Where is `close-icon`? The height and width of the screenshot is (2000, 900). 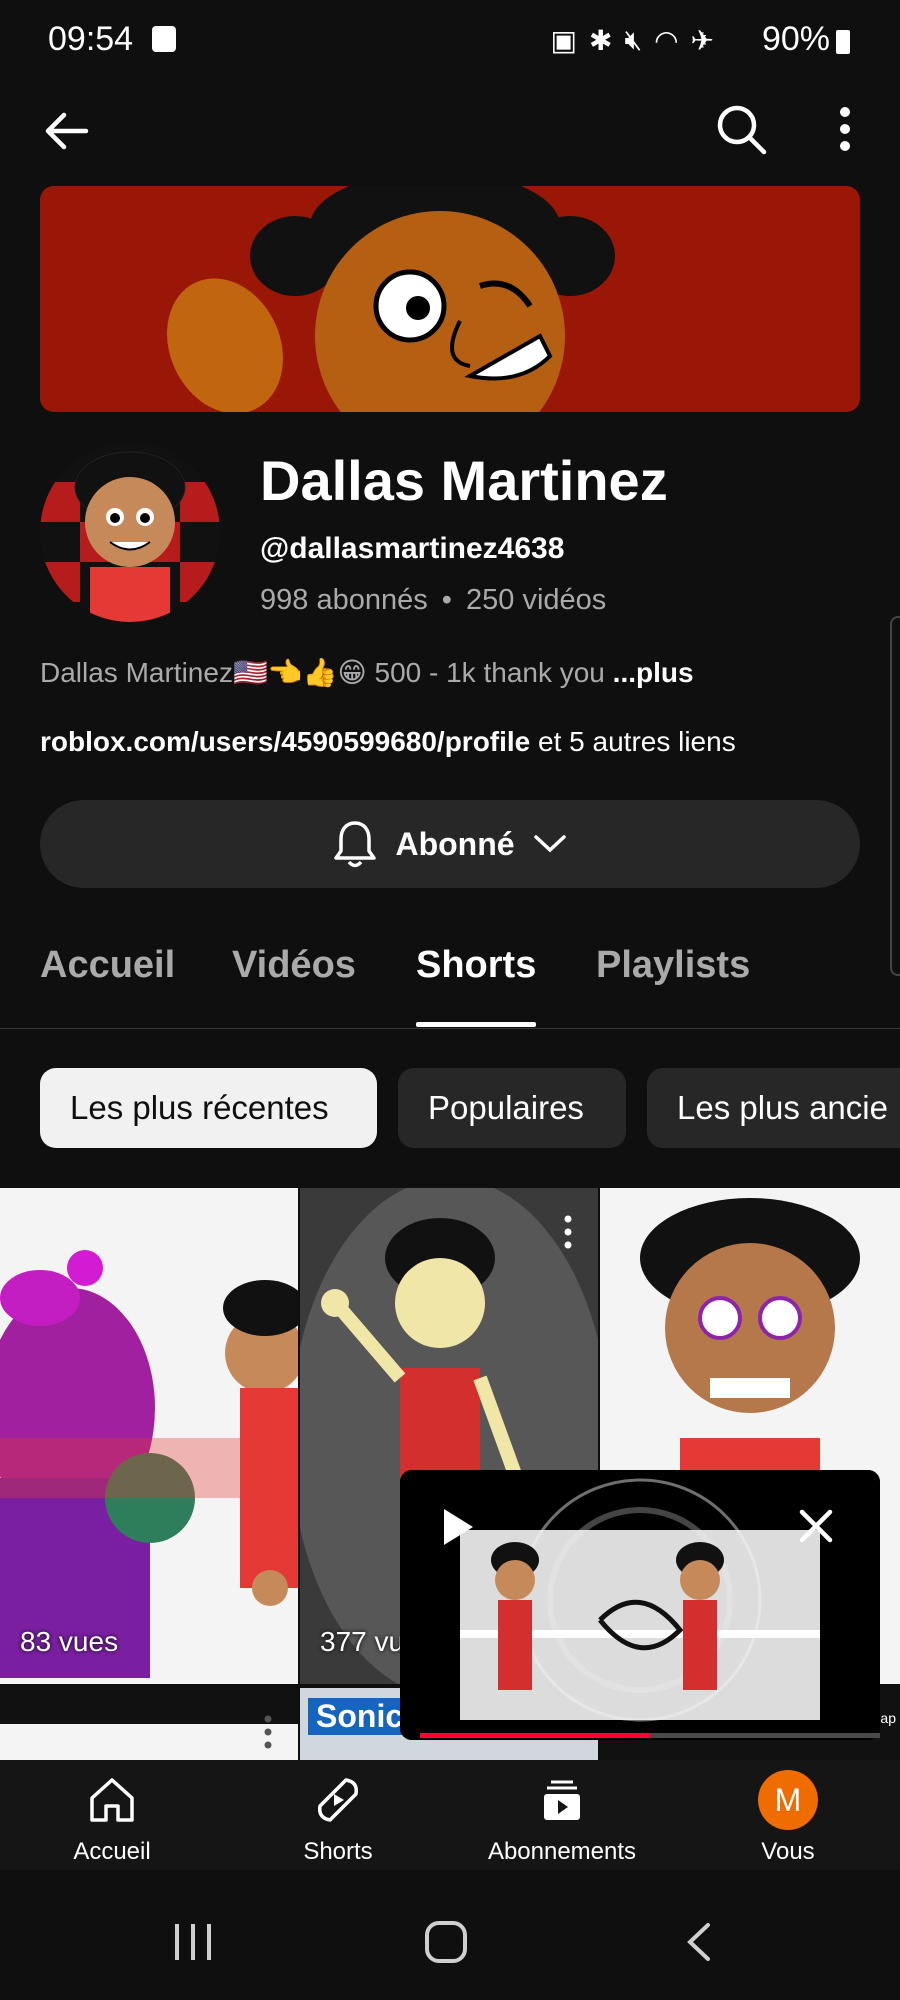
close-icon is located at coordinates (816, 1526).